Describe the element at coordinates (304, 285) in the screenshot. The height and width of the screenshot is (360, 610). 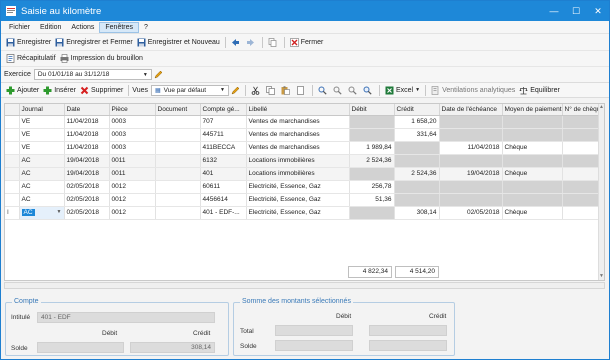
I see `horizontal-scrollbar` at that location.